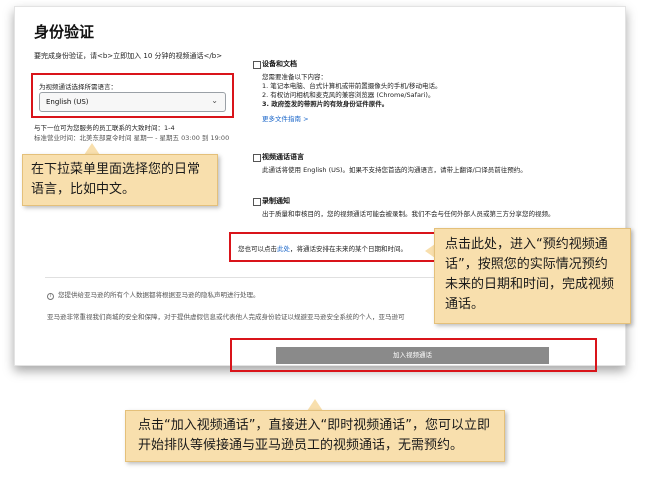 This screenshot has width=653, height=478. What do you see at coordinates (214, 100) in the screenshot?
I see `chevron-down-icon: ⌄` at bounding box center [214, 100].